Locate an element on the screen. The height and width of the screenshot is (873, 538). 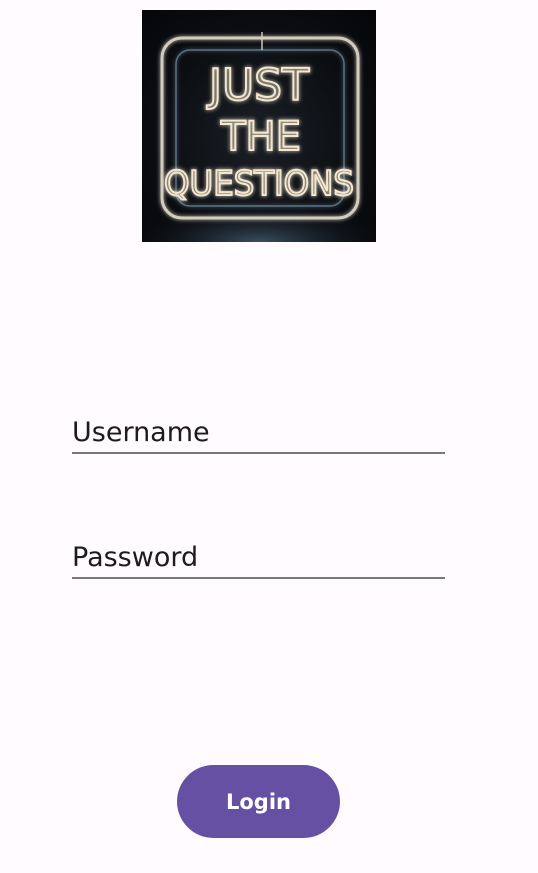
app-logo: JUST THE QUESTIONS is located at coordinates (259, 126).